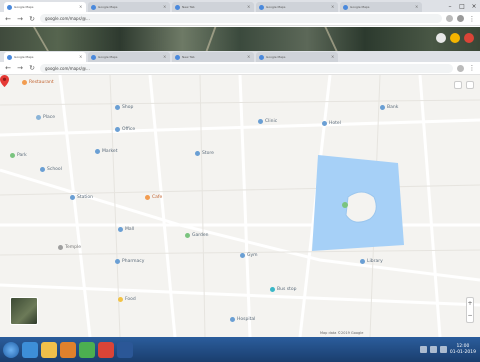 Image resolution: width=480 pixels, height=362 pixels. What do you see at coordinates (249, 255) in the screenshot?
I see `poi-marker: Gym` at bounding box center [249, 255].